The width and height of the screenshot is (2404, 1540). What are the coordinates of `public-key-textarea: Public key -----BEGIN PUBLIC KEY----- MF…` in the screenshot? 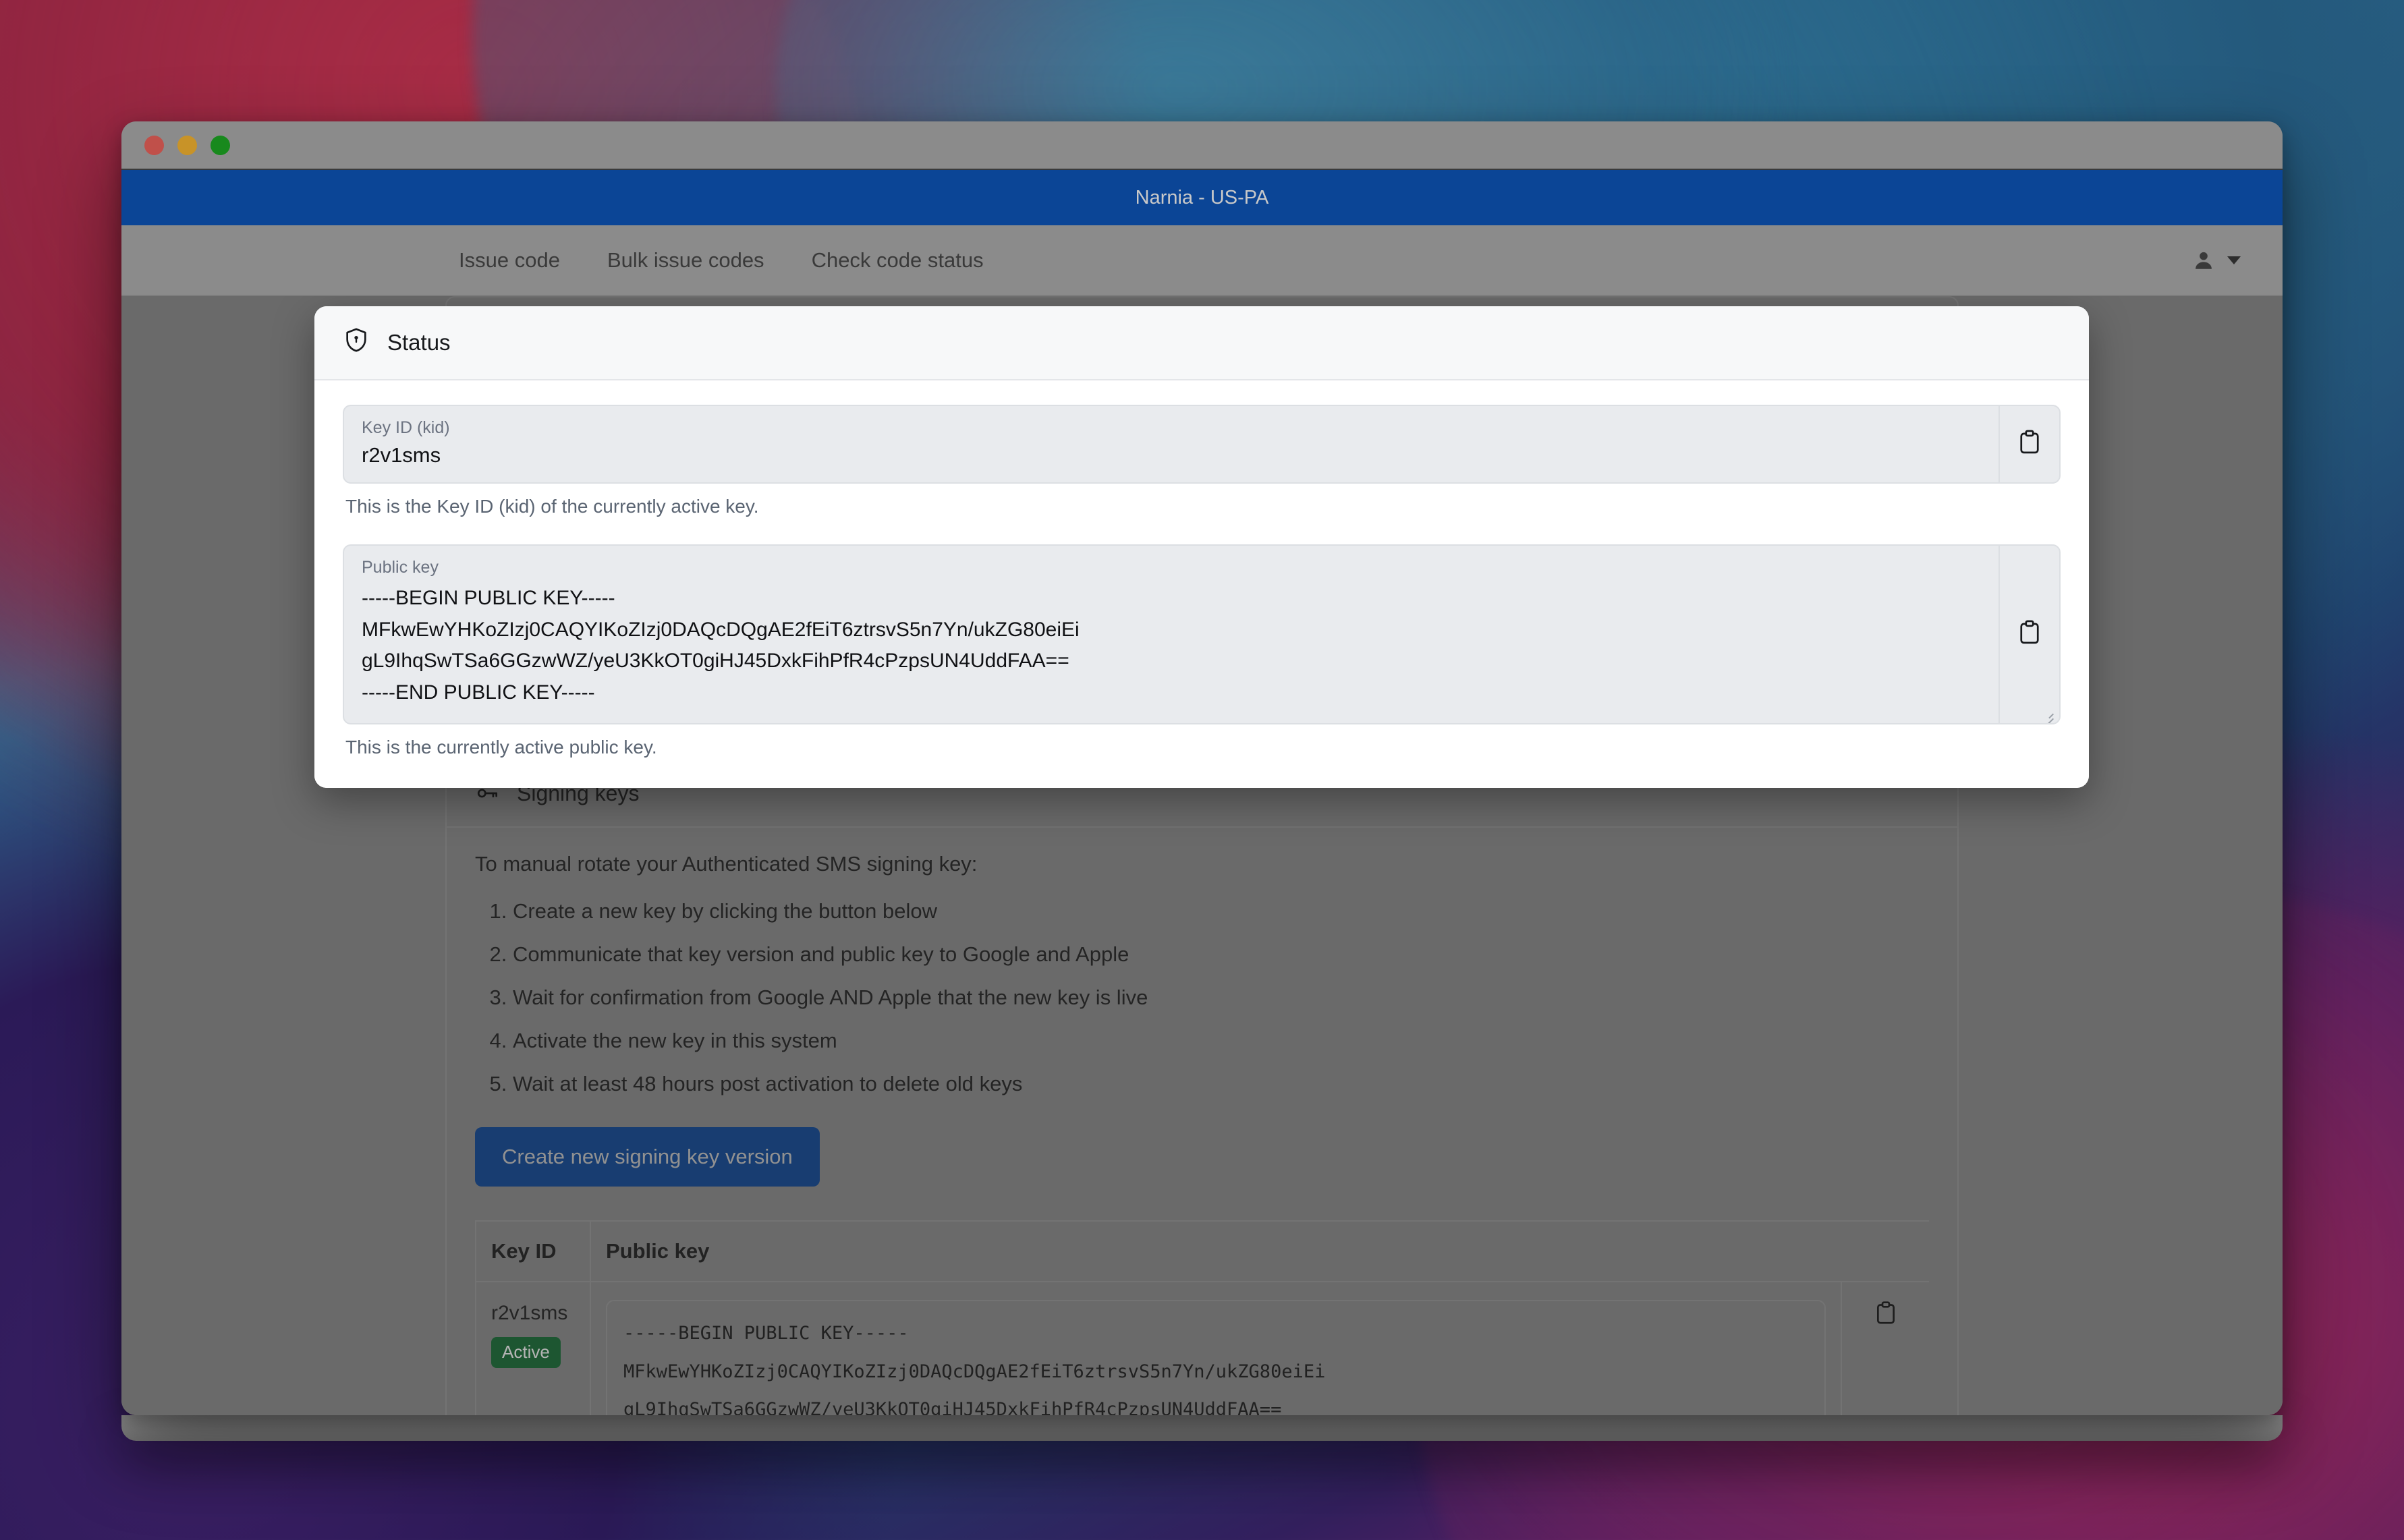 It's located at (1171, 634).